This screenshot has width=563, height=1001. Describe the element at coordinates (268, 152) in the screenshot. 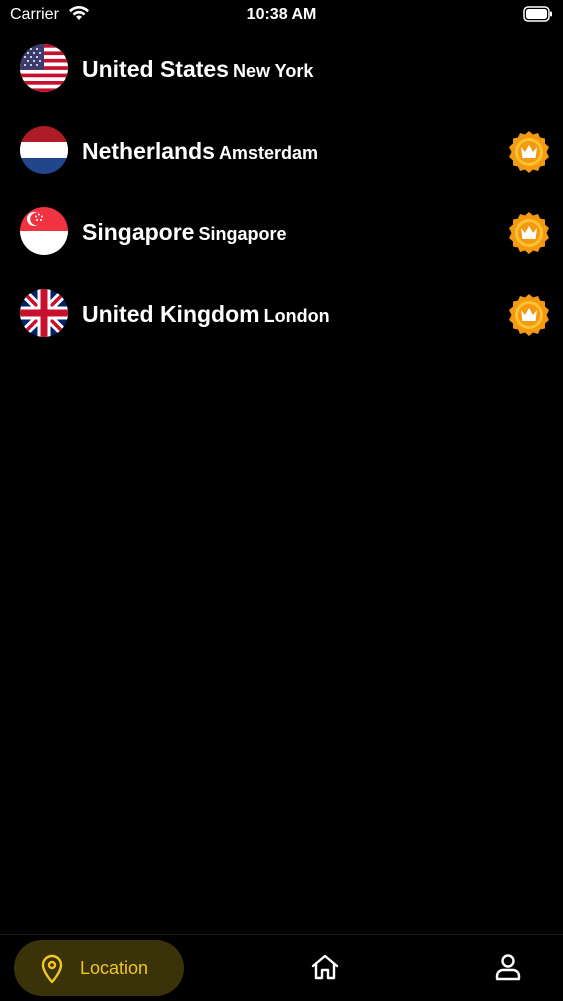

I see `city-label: Amsterdam` at that location.